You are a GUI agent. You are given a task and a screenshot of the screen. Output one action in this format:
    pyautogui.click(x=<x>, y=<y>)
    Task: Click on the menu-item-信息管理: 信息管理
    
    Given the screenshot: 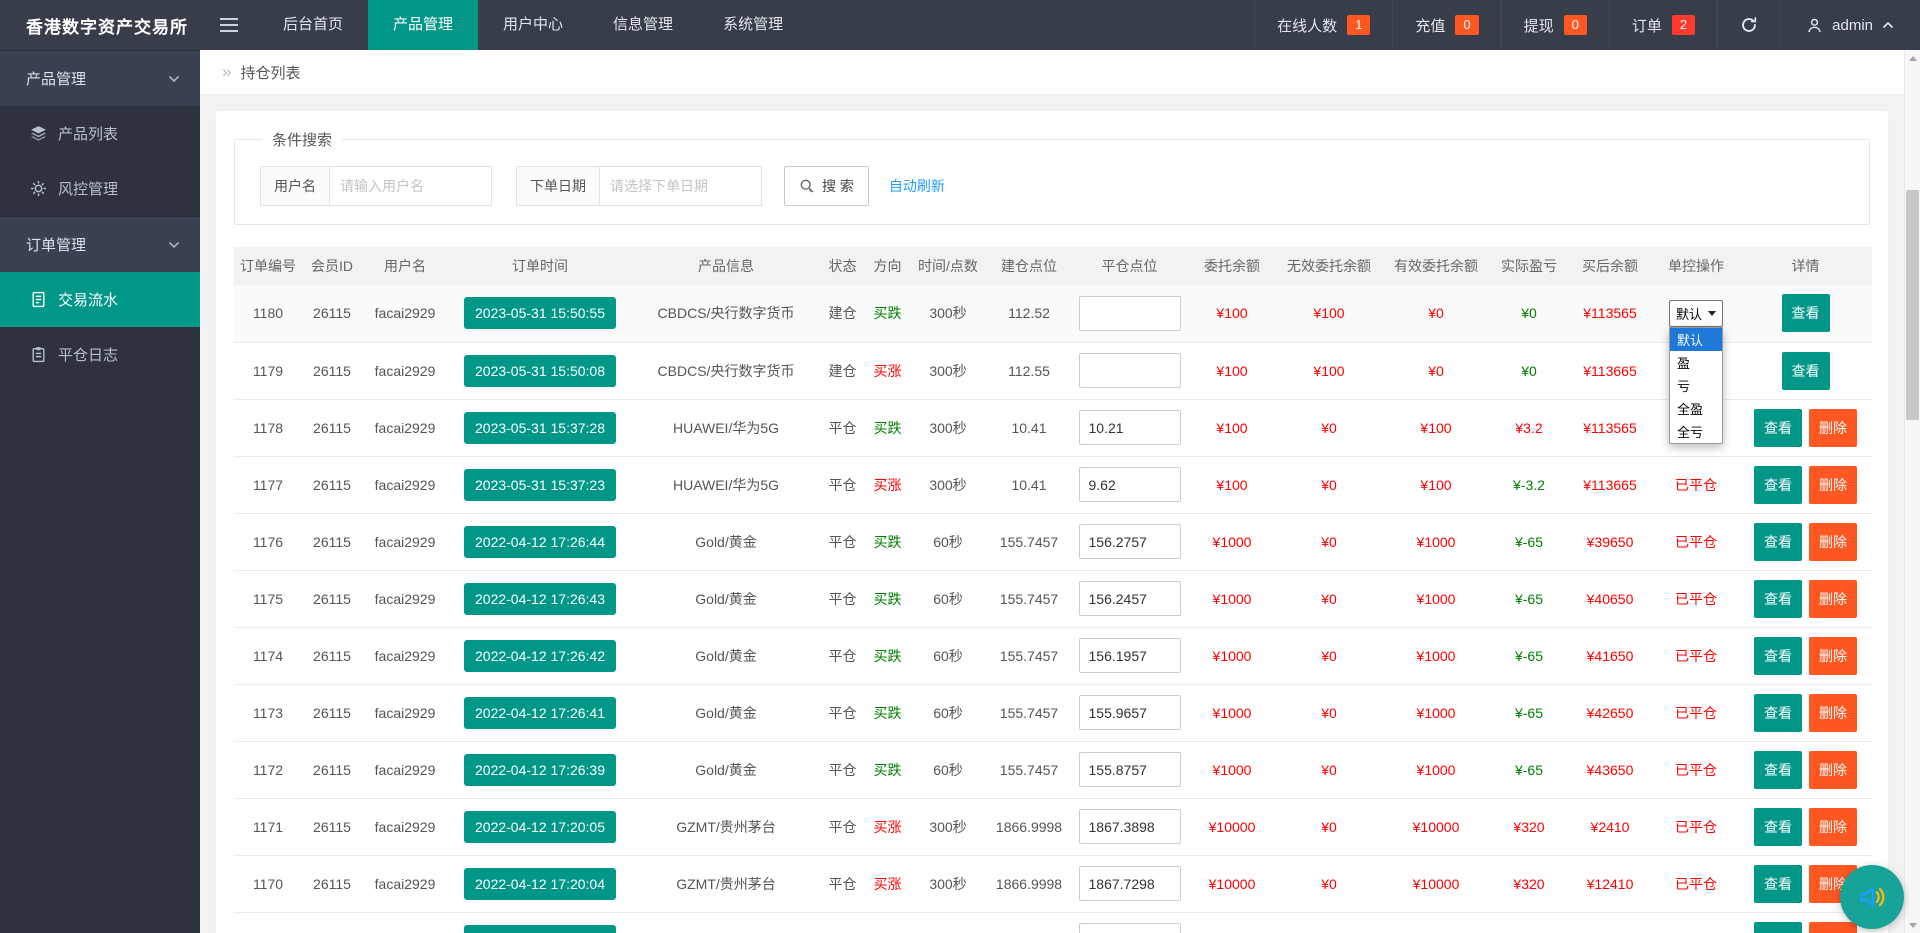 What is the action you would take?
    pyautogui.click(x=643, y=25)
    